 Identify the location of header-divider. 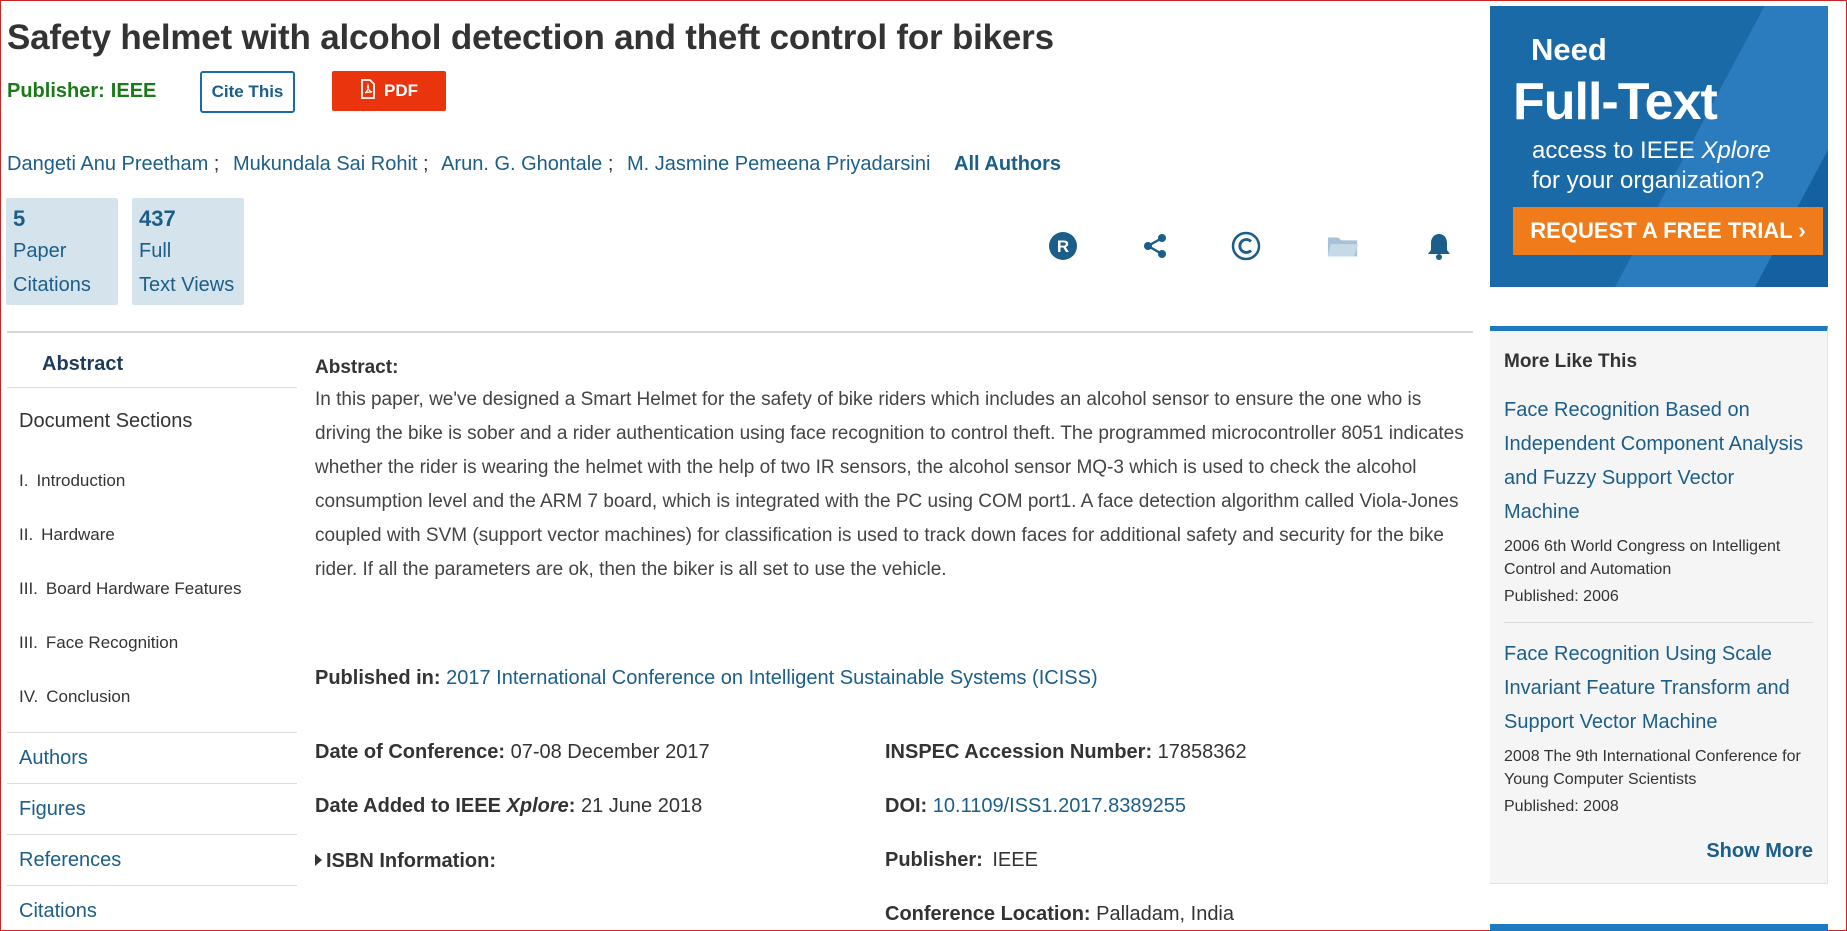
(740, 332).